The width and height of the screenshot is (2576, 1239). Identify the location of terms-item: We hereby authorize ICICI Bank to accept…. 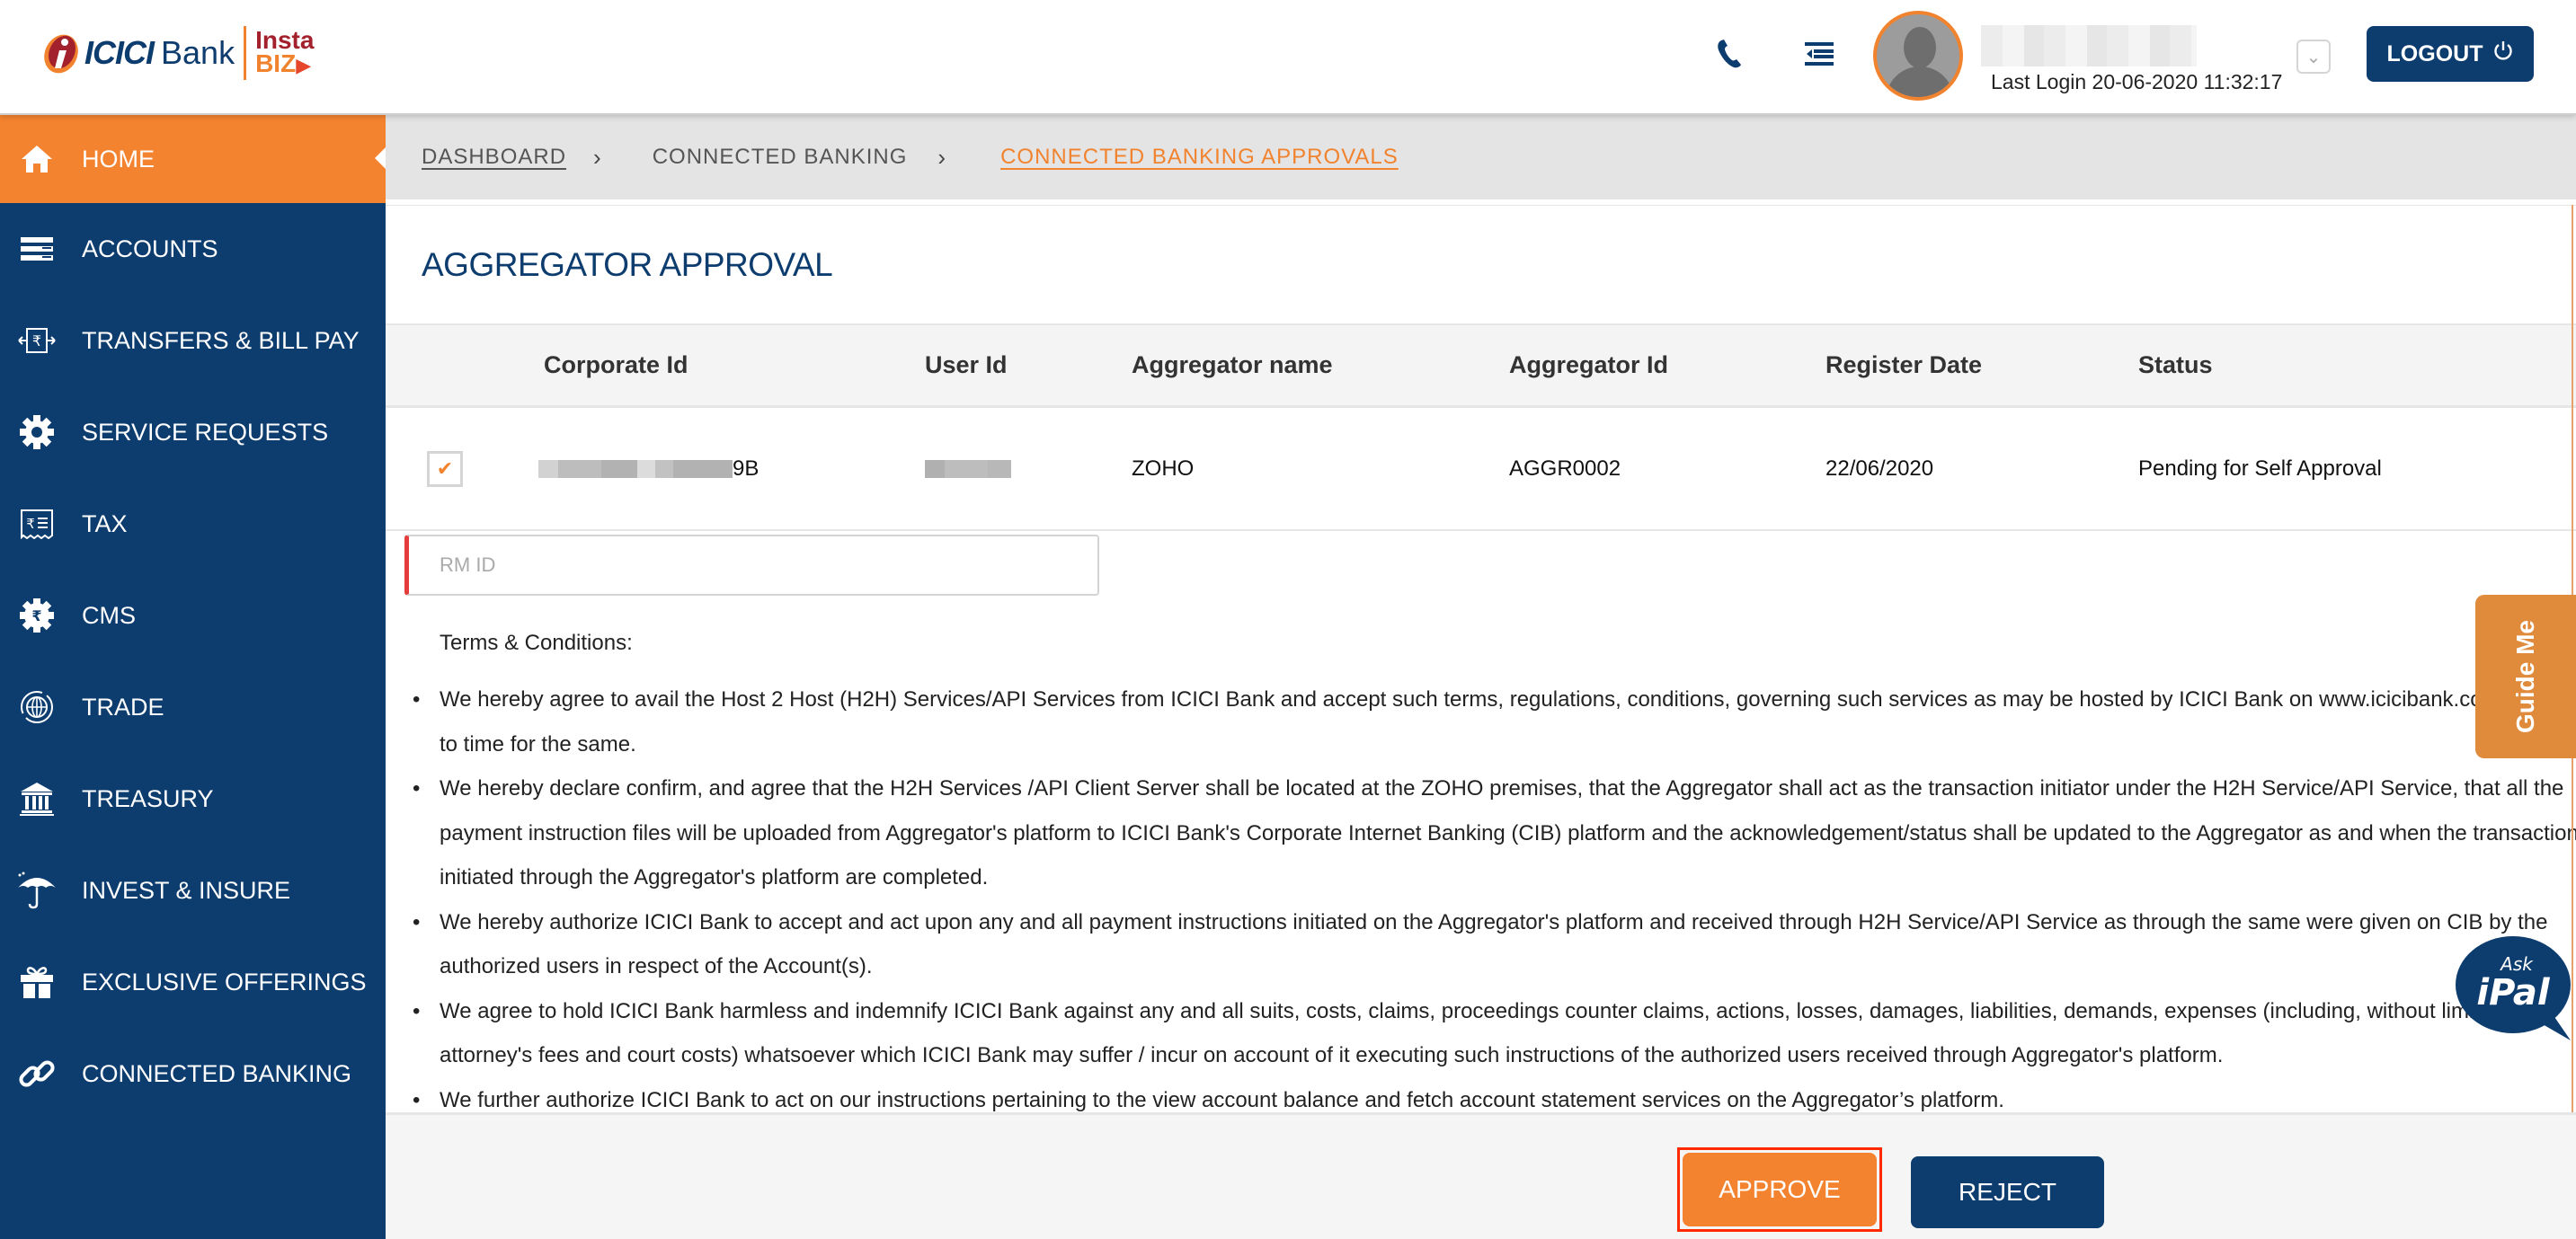
(1494, 945).